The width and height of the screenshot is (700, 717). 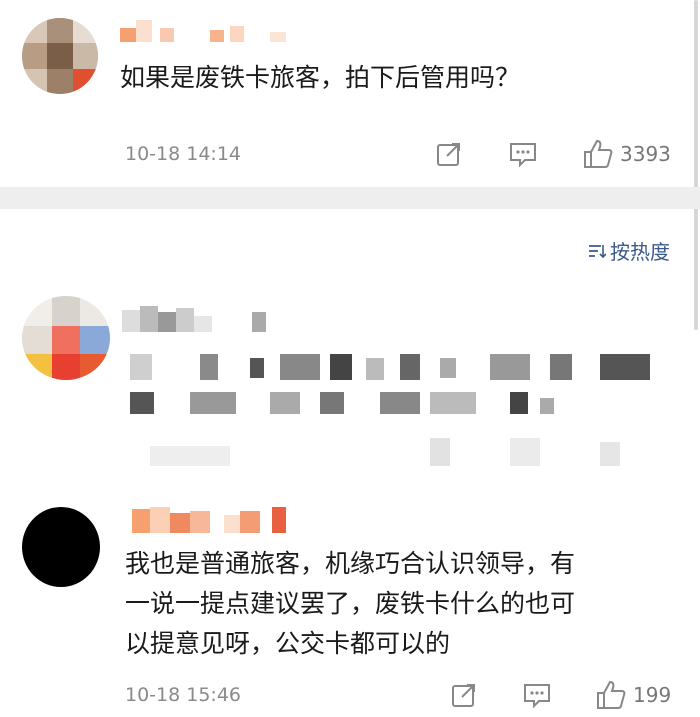 I want to click on sort-toggle: 按热度, so click(x=629, y=250).